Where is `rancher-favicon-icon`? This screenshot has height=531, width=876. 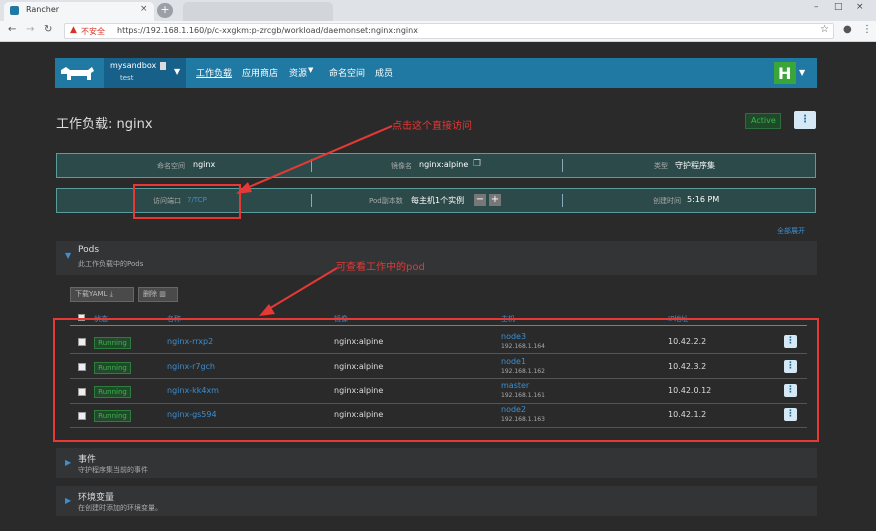 rancher-favicon-icon is located at coordinates (14, 10).